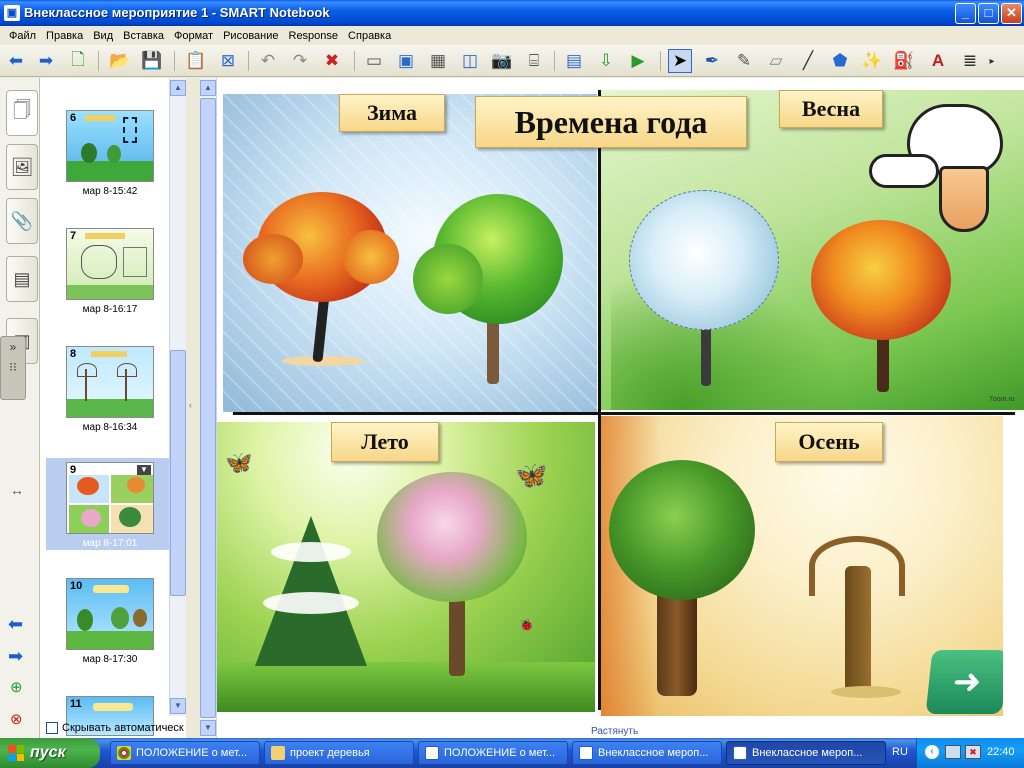  I want to click on canvas-scroll-down-icon: ▼, so click(208, 728).